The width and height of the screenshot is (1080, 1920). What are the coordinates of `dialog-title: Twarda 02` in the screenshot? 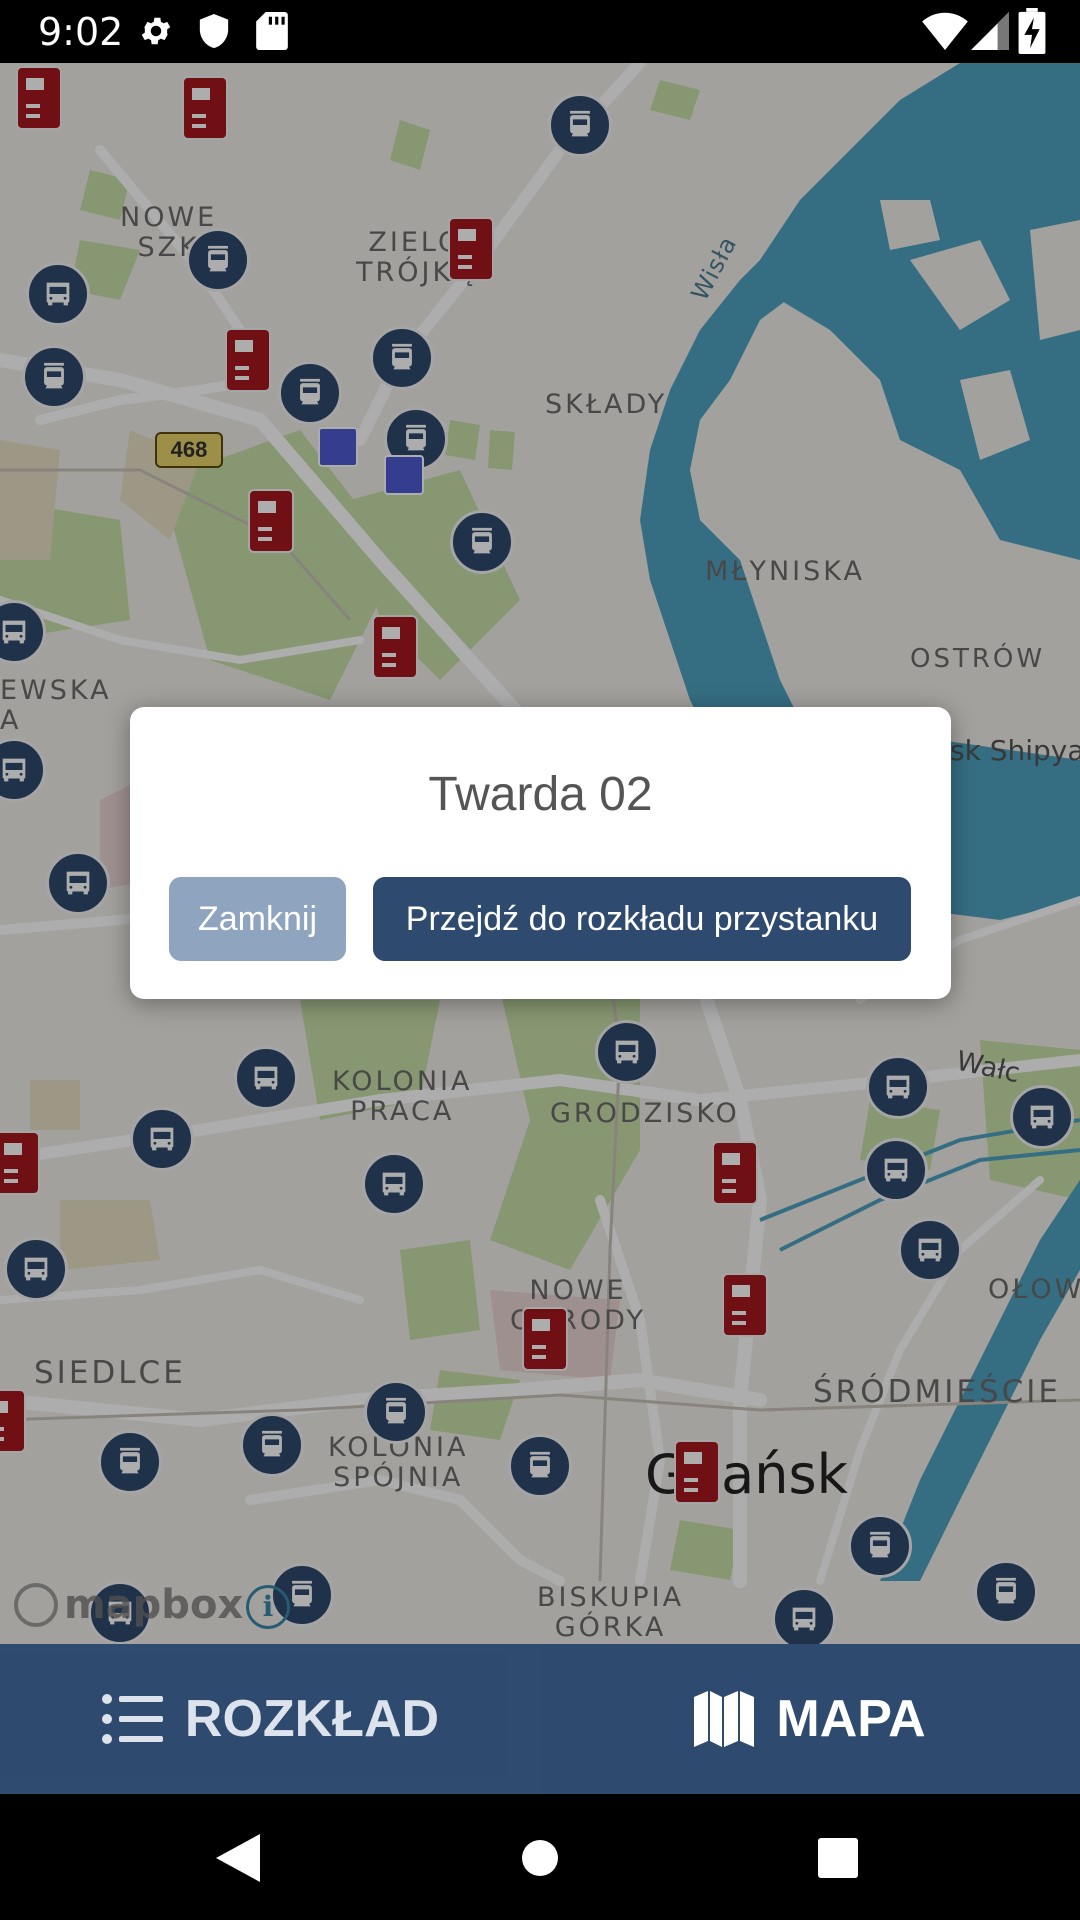 It's located at (540, 794).